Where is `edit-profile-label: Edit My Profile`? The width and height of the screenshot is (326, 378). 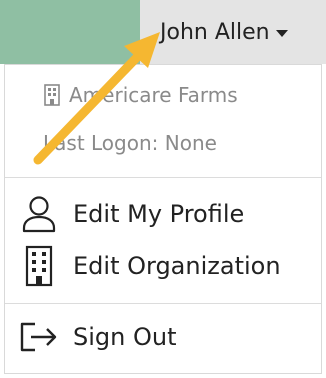 edit-profile-label: Edit My Profile is located at coordinates (159, 214).